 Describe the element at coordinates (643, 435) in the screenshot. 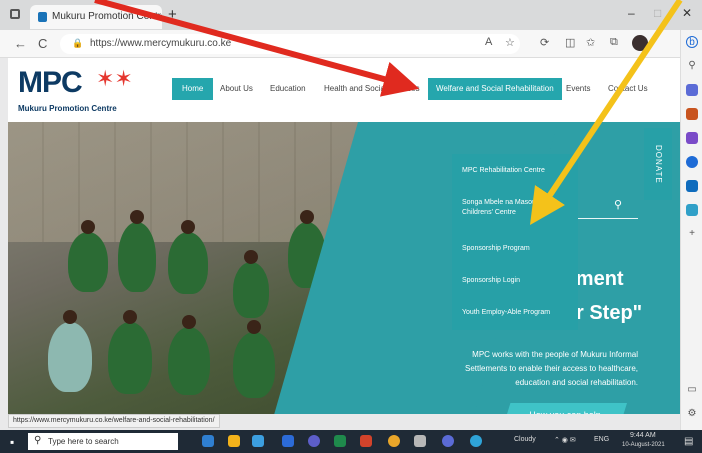

I see `clock-time: 9:44 AM` at that location.